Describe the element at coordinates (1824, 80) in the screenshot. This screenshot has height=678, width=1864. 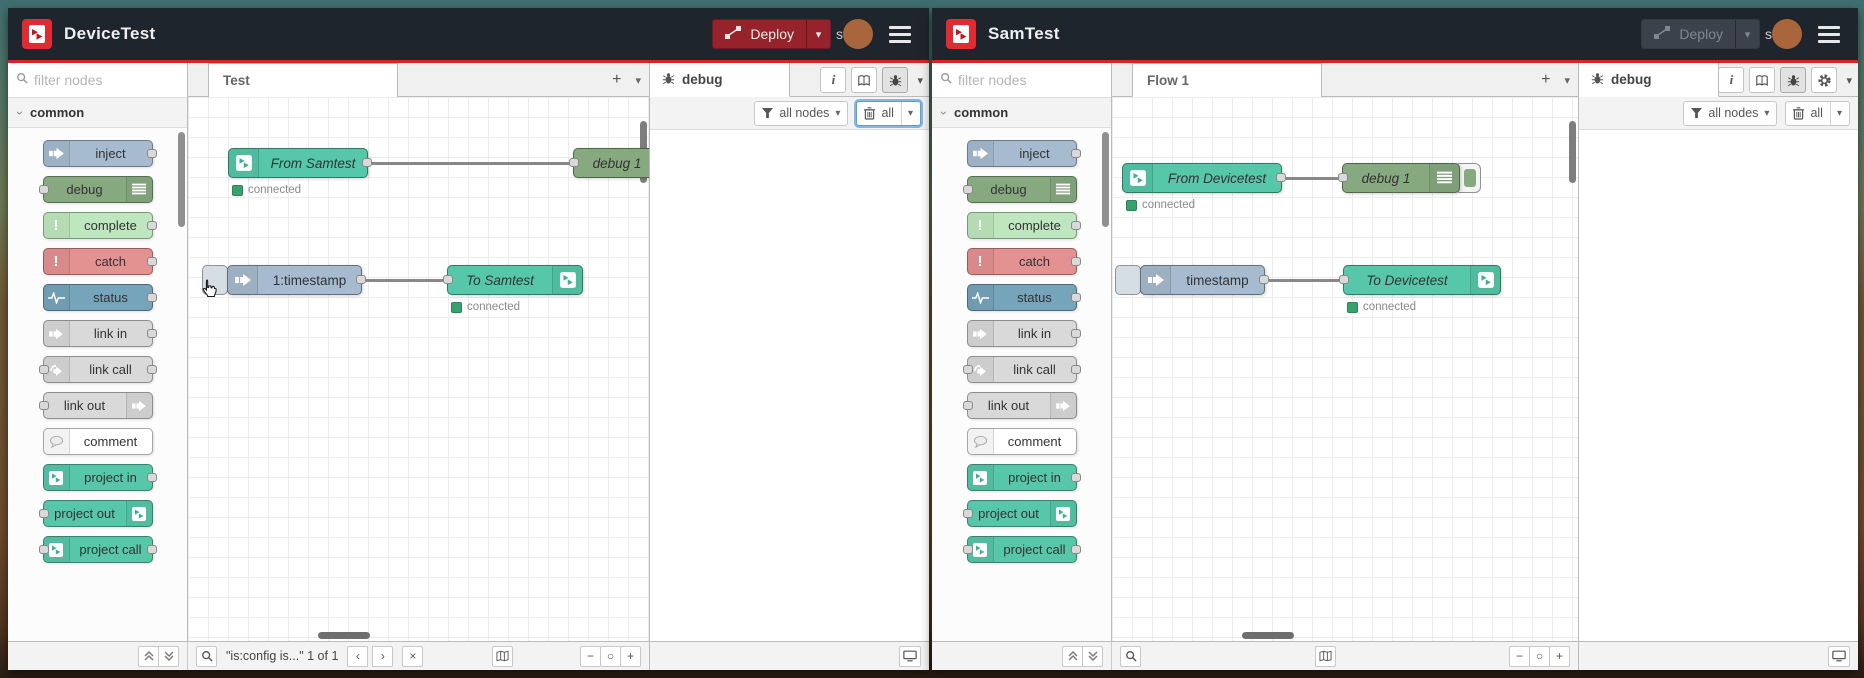
I see `gear-icon` at that location.